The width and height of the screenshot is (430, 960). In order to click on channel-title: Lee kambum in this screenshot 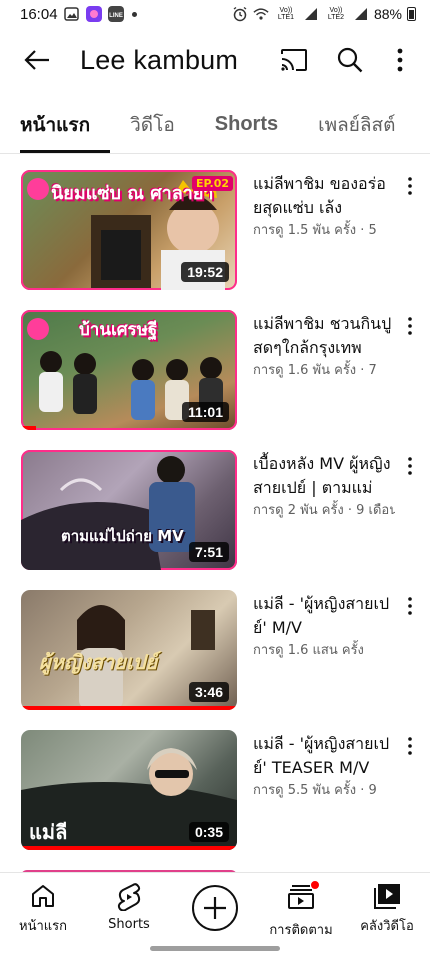, I will do `click(159, 59)`.